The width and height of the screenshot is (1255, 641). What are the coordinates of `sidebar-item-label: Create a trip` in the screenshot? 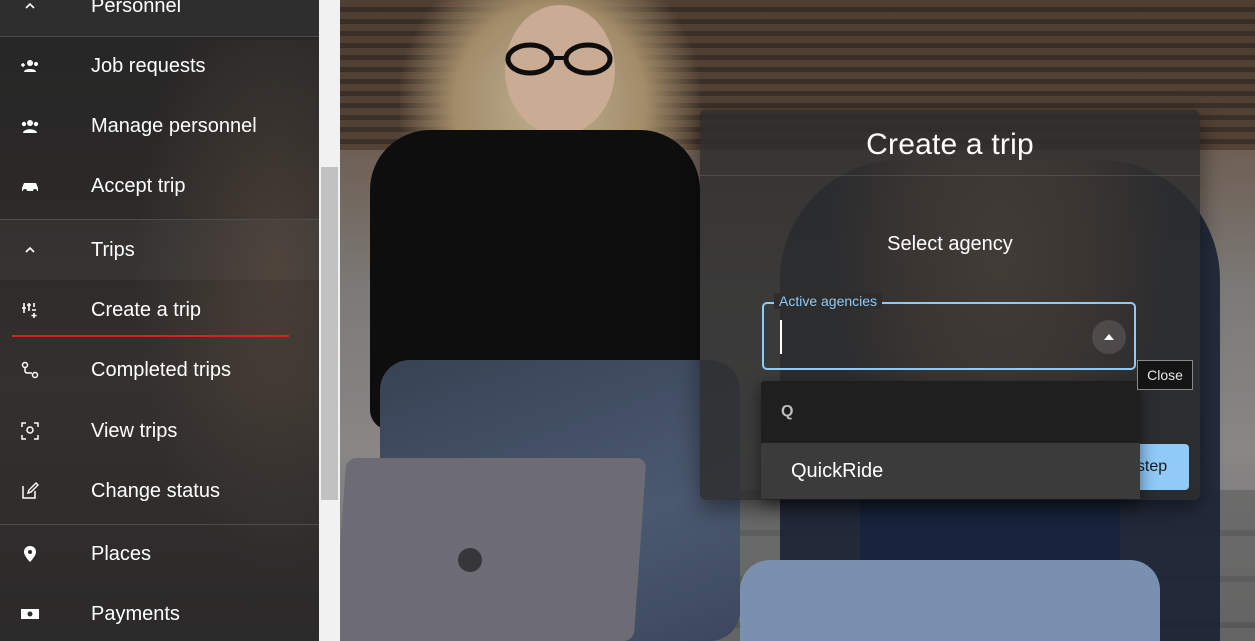 It's located at (146, 309).